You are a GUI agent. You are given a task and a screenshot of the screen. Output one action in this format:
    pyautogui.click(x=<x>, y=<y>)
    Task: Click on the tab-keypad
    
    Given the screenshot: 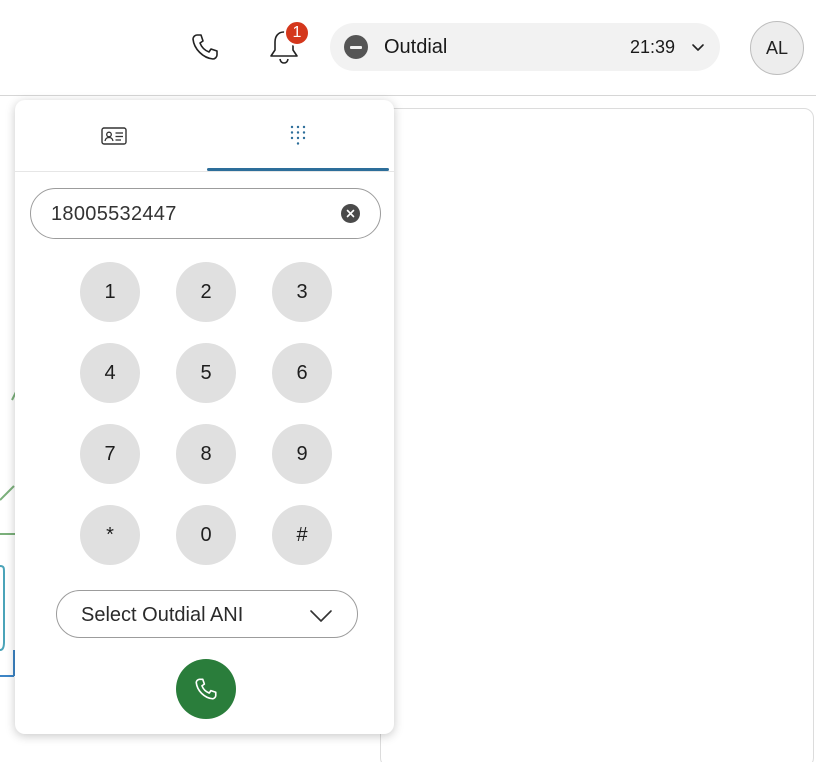 What is the action you would take?
    pyautogui.click(x=298, y=136)
    